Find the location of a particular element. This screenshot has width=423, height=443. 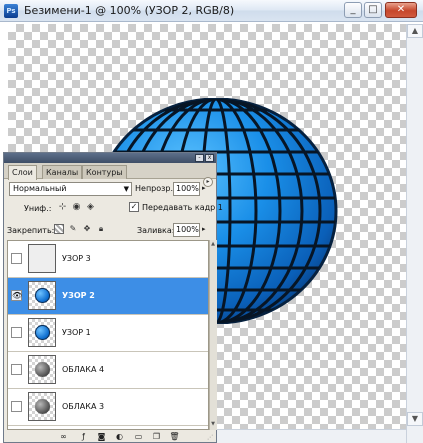

layer-row-oblaka-4: ОБЛАКА 4 is located at coordinates (108, 370).